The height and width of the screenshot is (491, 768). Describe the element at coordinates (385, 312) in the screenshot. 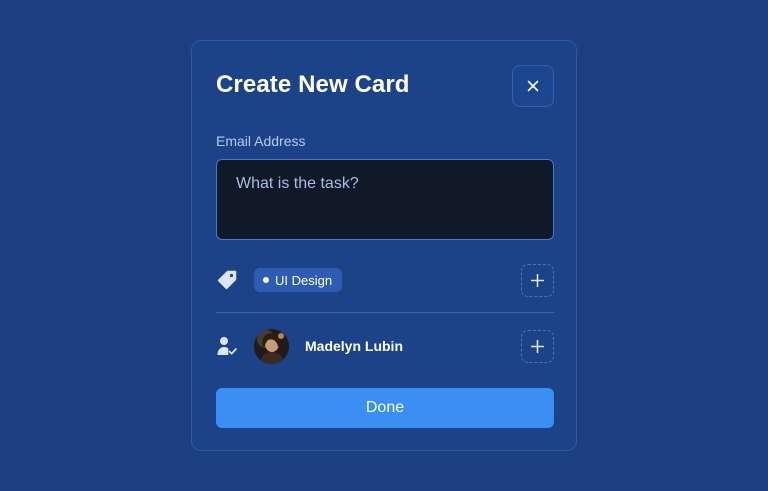

I see `divider` at that location.